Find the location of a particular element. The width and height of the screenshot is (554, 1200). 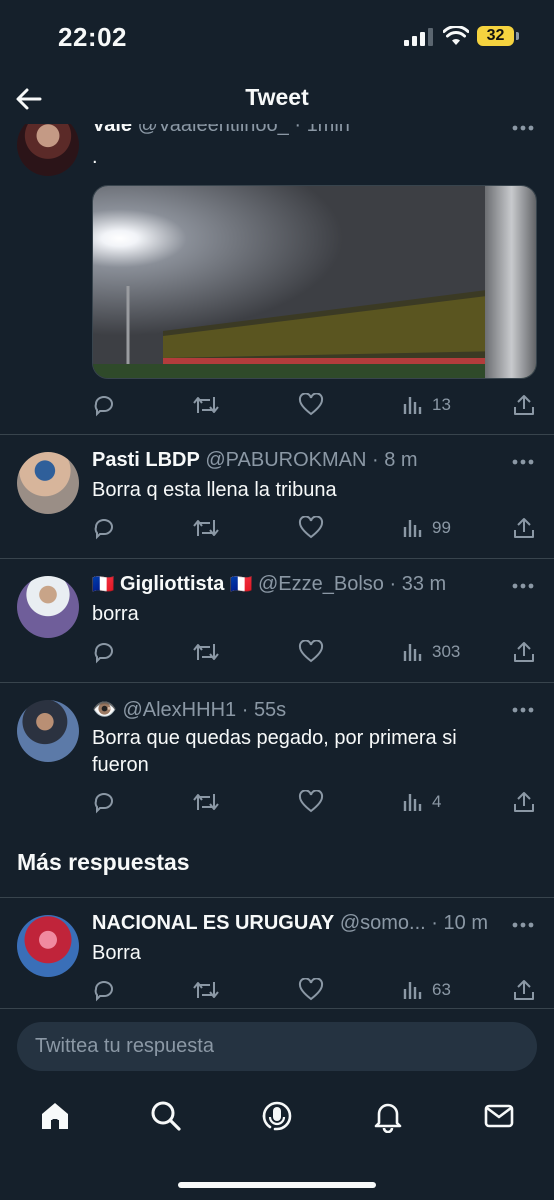

tweet-text: . is located at coordinates (95, 157).